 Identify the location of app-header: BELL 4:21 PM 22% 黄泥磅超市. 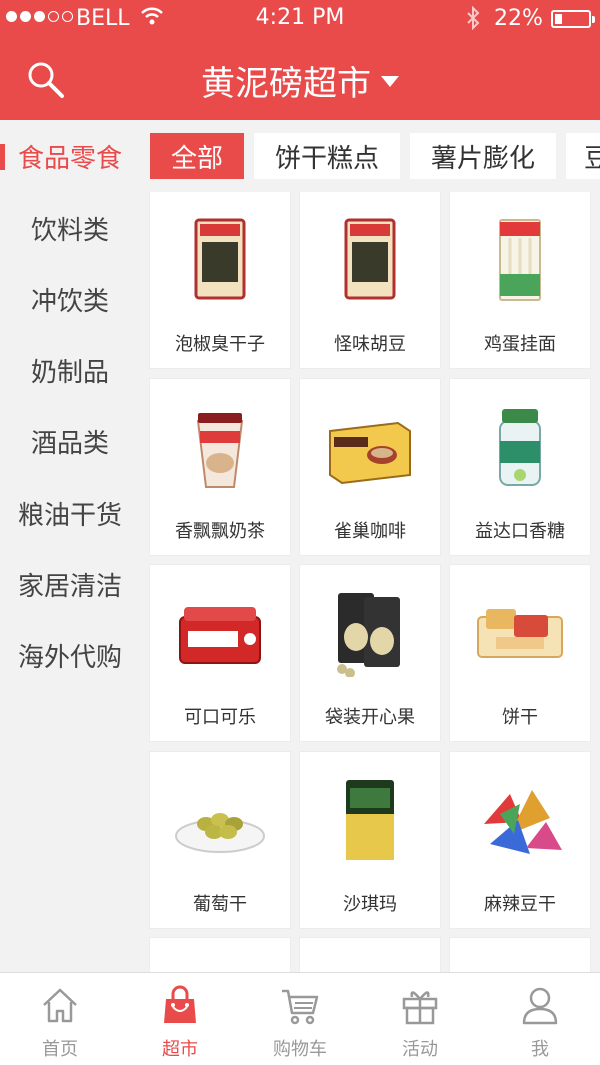
(300, 60).